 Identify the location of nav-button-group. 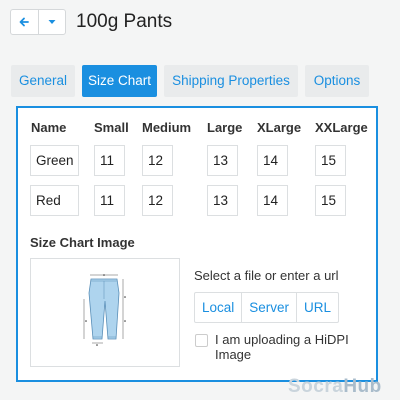
(38, 22).